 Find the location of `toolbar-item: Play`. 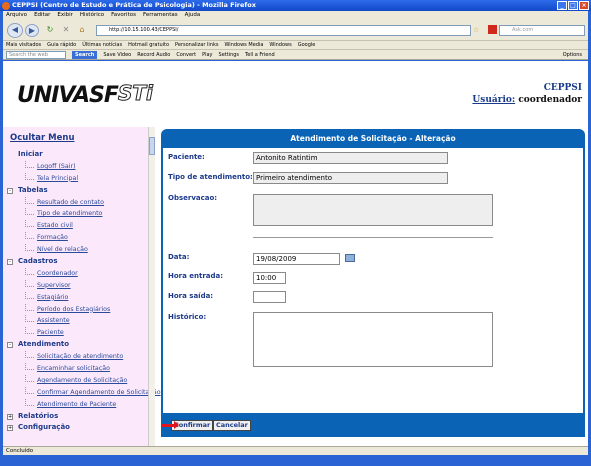

toolbar-item: Play is located at coordinates (207, 54).